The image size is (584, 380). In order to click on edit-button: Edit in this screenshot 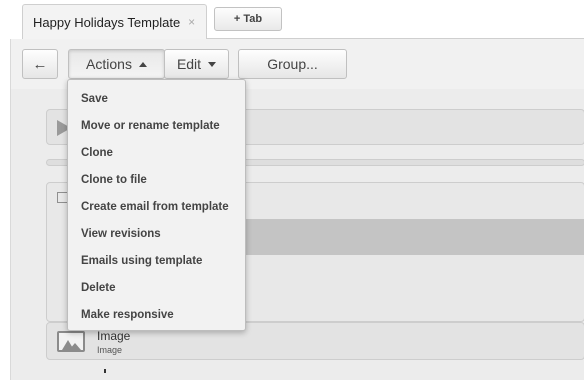, I will do `click(196, 64)`.